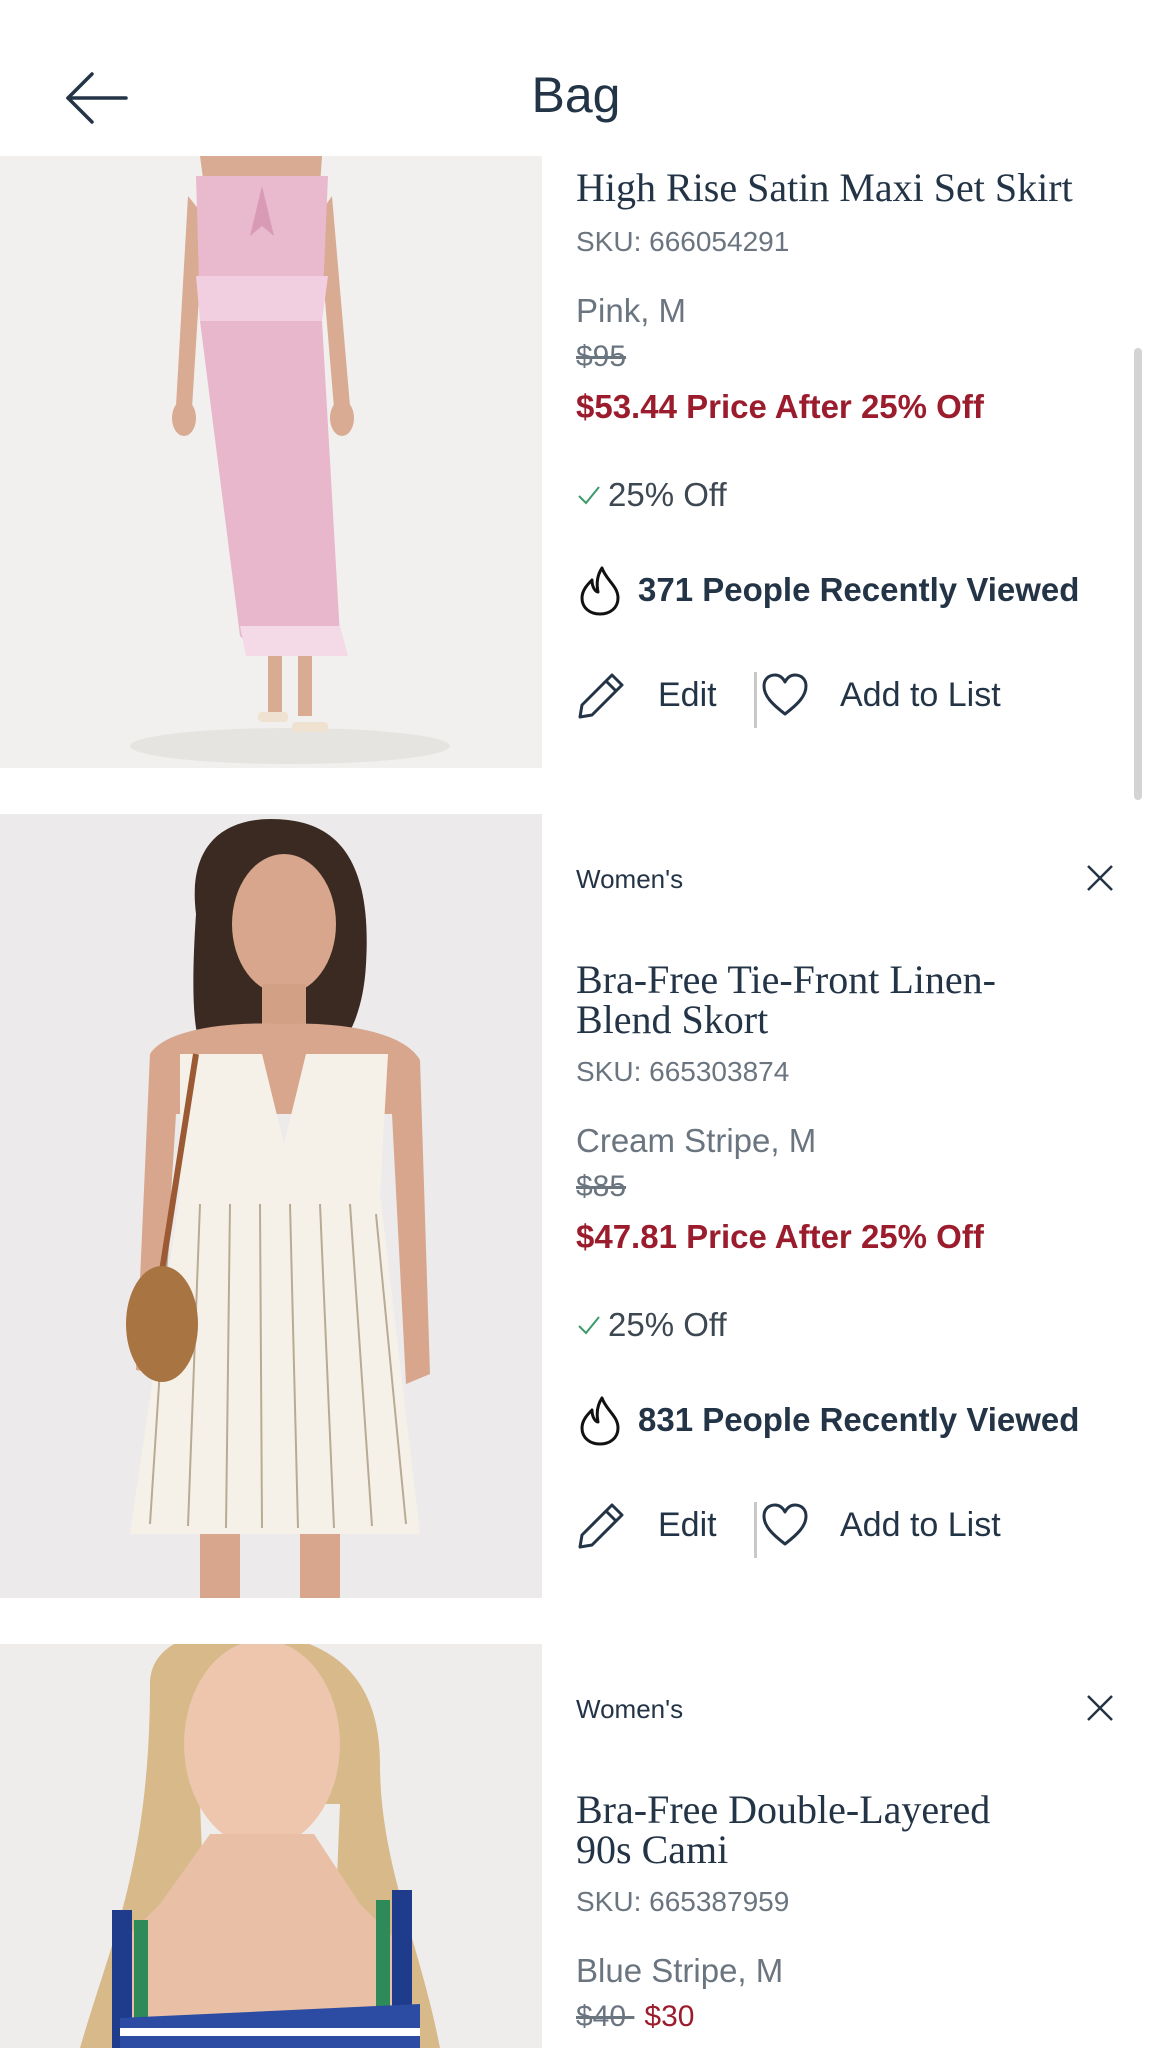 This screenshot has height=2048, width=1152. What do you see at coordinates (680, 1970) in the screenshot?
I see `variant-text: Blue Stripe, M` at bounding box center [680, 1970].